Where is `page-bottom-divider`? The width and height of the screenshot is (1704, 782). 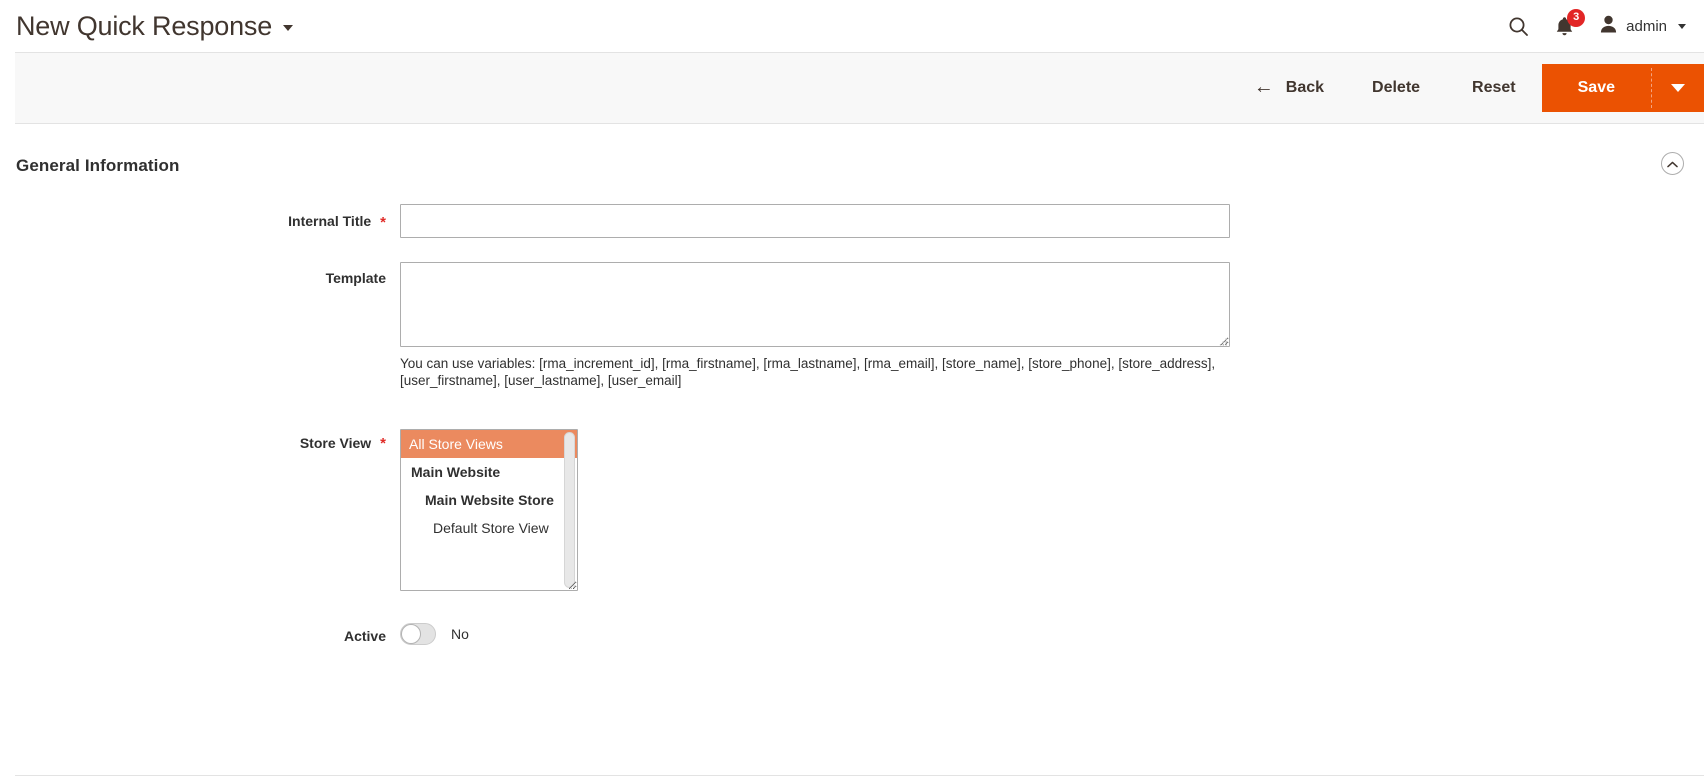 page-bottom-divider is located at coordinates (859, 775).